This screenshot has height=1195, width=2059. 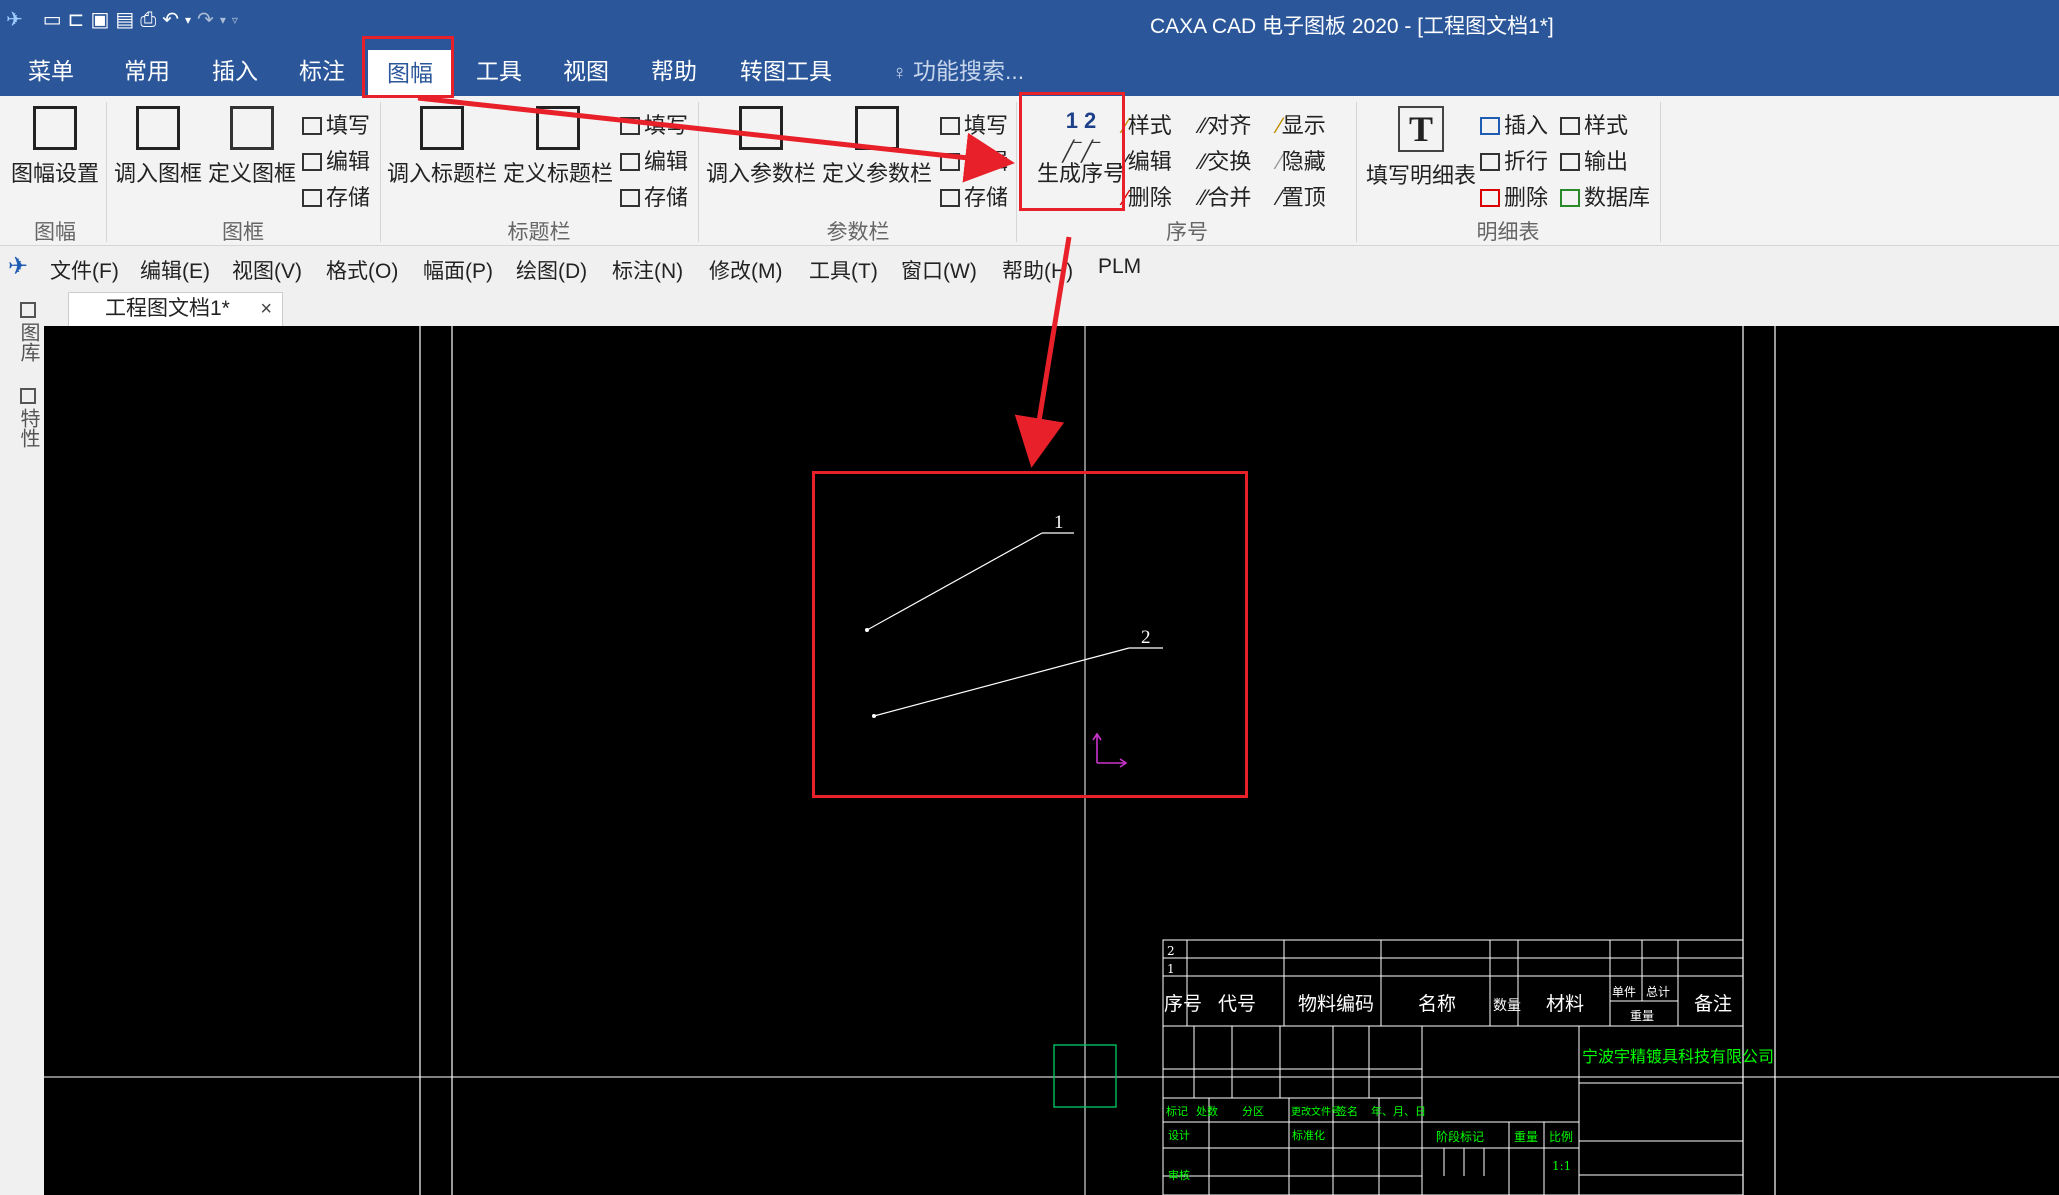 I want to click on seq-swap-button: ⁄⁄交换, so click(x=1225, y=160).